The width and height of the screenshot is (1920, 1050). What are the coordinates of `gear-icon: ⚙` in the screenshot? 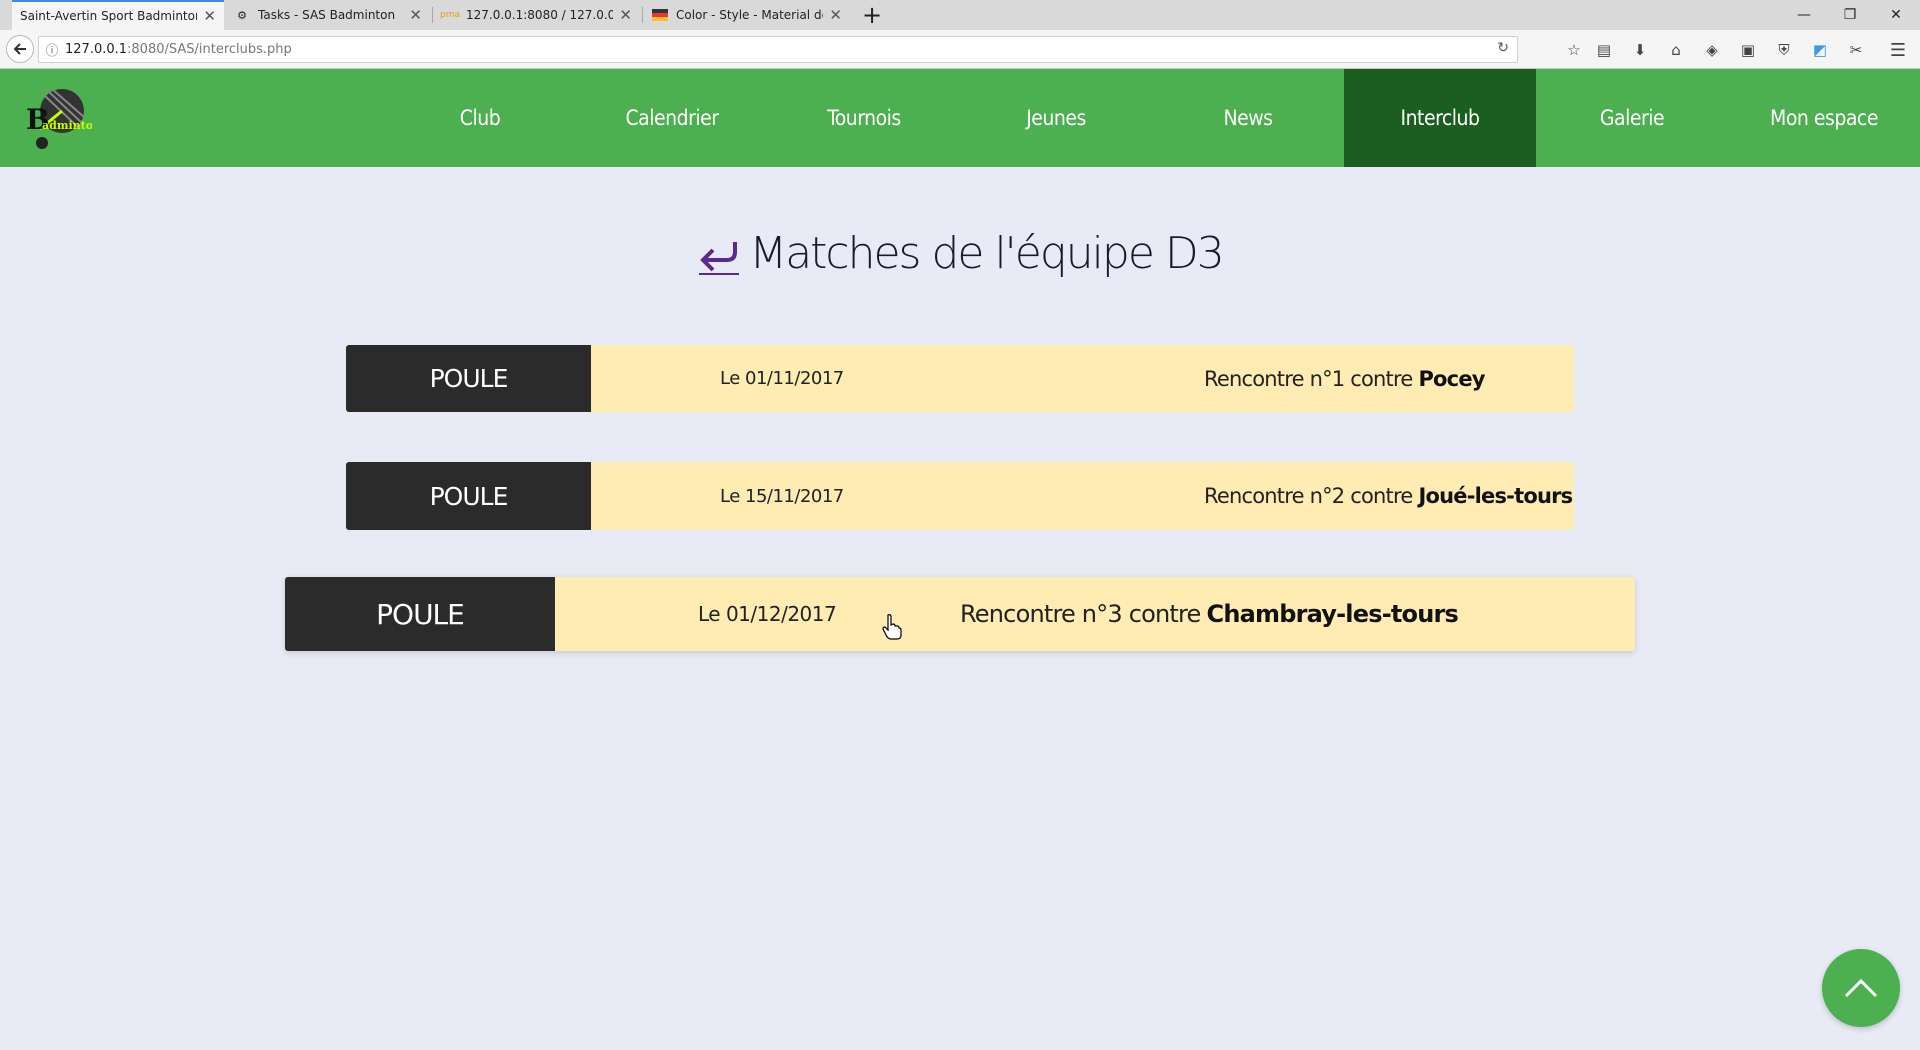 It's located at (242, 15).